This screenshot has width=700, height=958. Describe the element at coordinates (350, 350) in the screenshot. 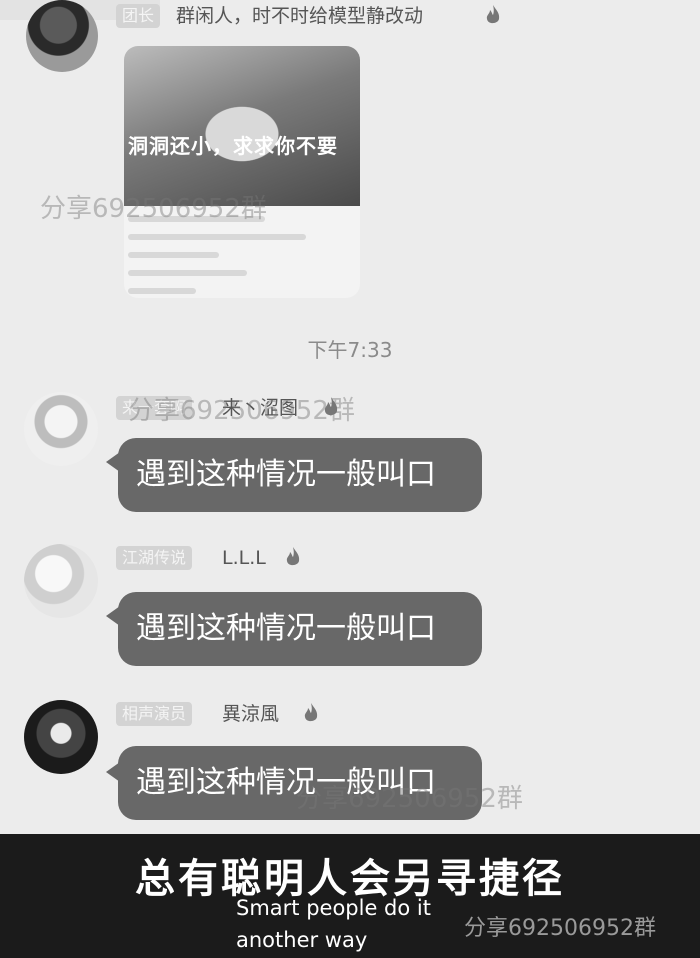

I see `timestamp: 下午7:33` at that location.